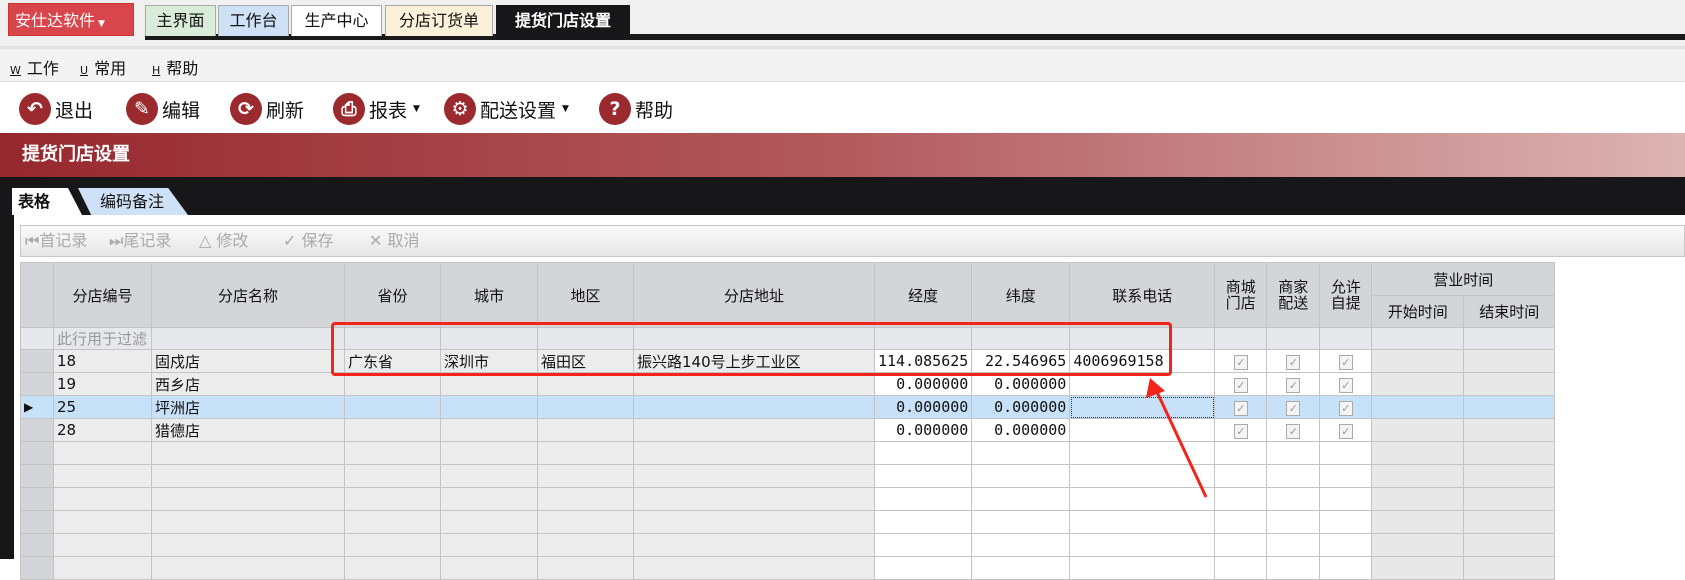  What do you see at coordinates (1181, 444) in the screenshot?
I see `arrow-shaft` at bounding box center [1181, 444].